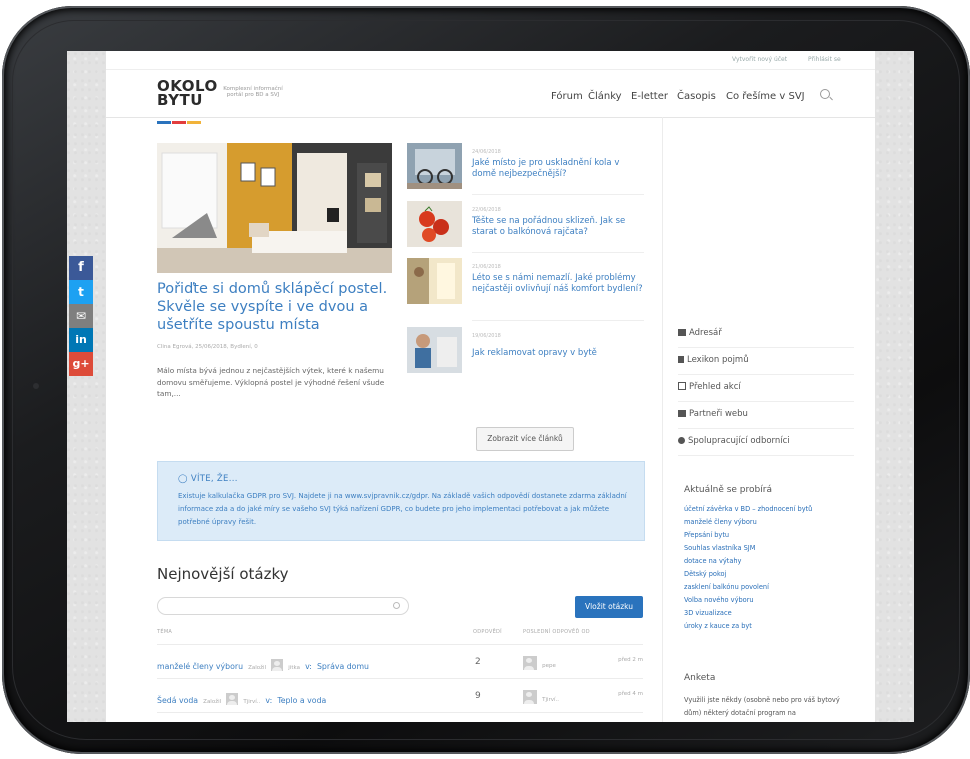  I want to click on login-link: Přihlásit se, so click(824, 59).